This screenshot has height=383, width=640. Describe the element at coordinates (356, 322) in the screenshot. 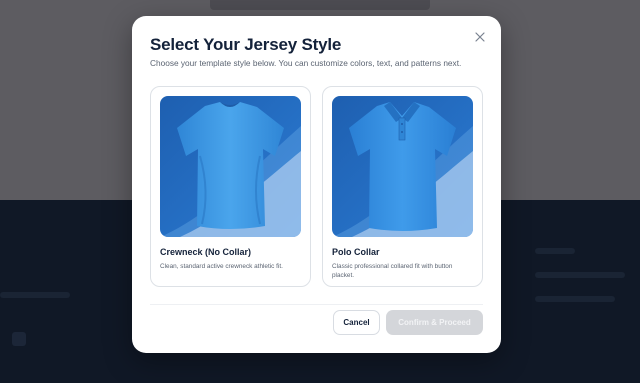

I see `cancel-button: Cancel` at that location.